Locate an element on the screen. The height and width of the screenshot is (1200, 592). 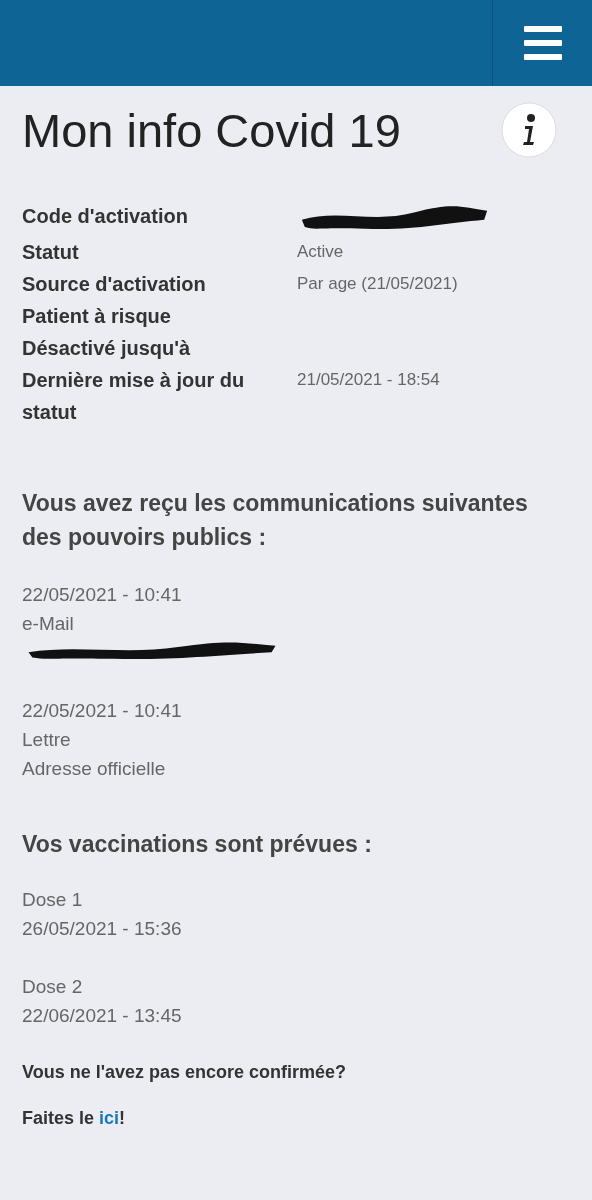
dose-date: 26/05/2021 - 15:36 is located at coordinates (102, 929).